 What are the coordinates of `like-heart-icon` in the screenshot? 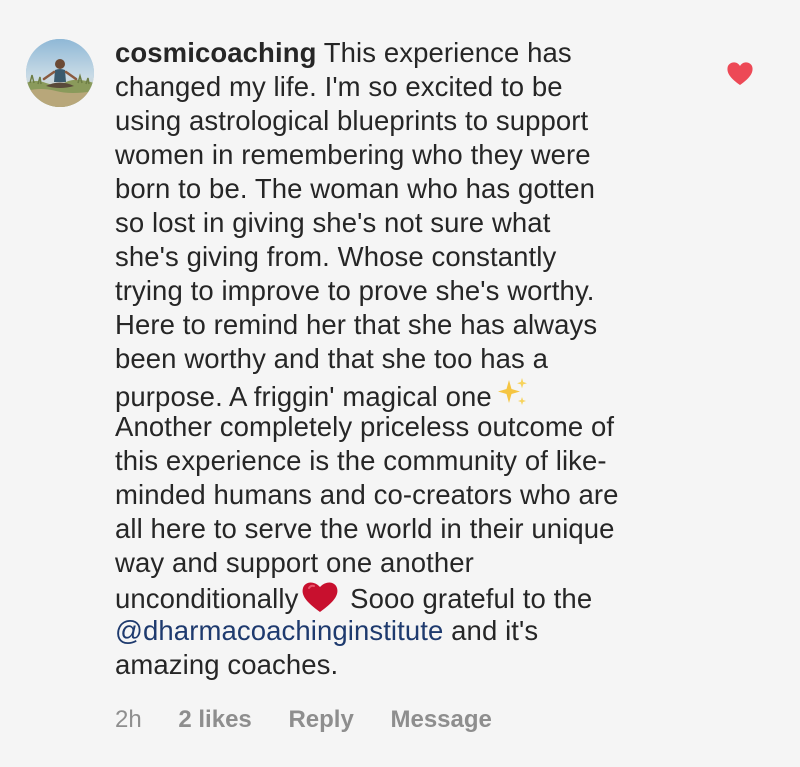 It's located at (740, 74).